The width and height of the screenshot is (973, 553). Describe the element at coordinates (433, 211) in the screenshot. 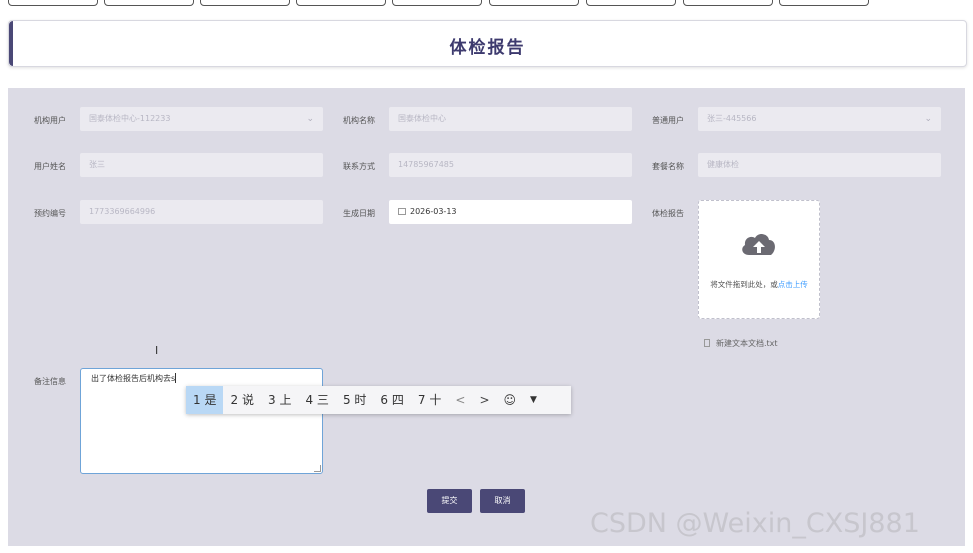

I see `gen-date-value: 2026-03-13` at that location.